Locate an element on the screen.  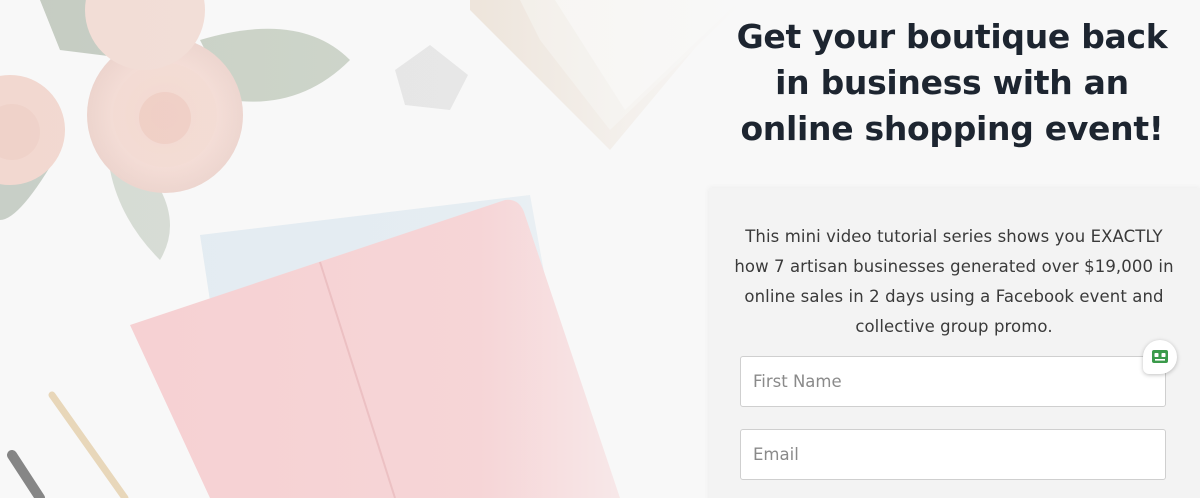
chat-widget-button is located at coordinates (1160, 357).